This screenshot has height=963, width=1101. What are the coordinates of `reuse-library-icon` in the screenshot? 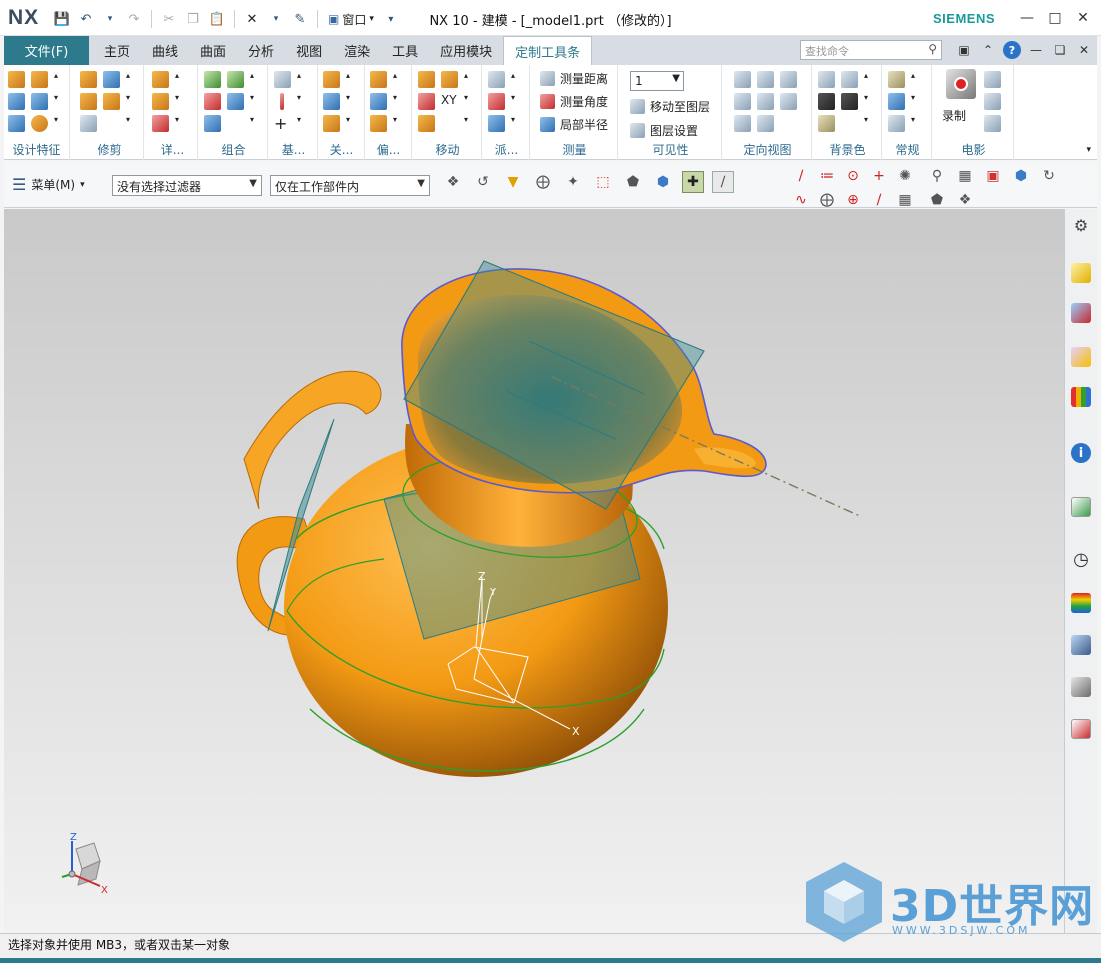 It's located at (1081, 397).